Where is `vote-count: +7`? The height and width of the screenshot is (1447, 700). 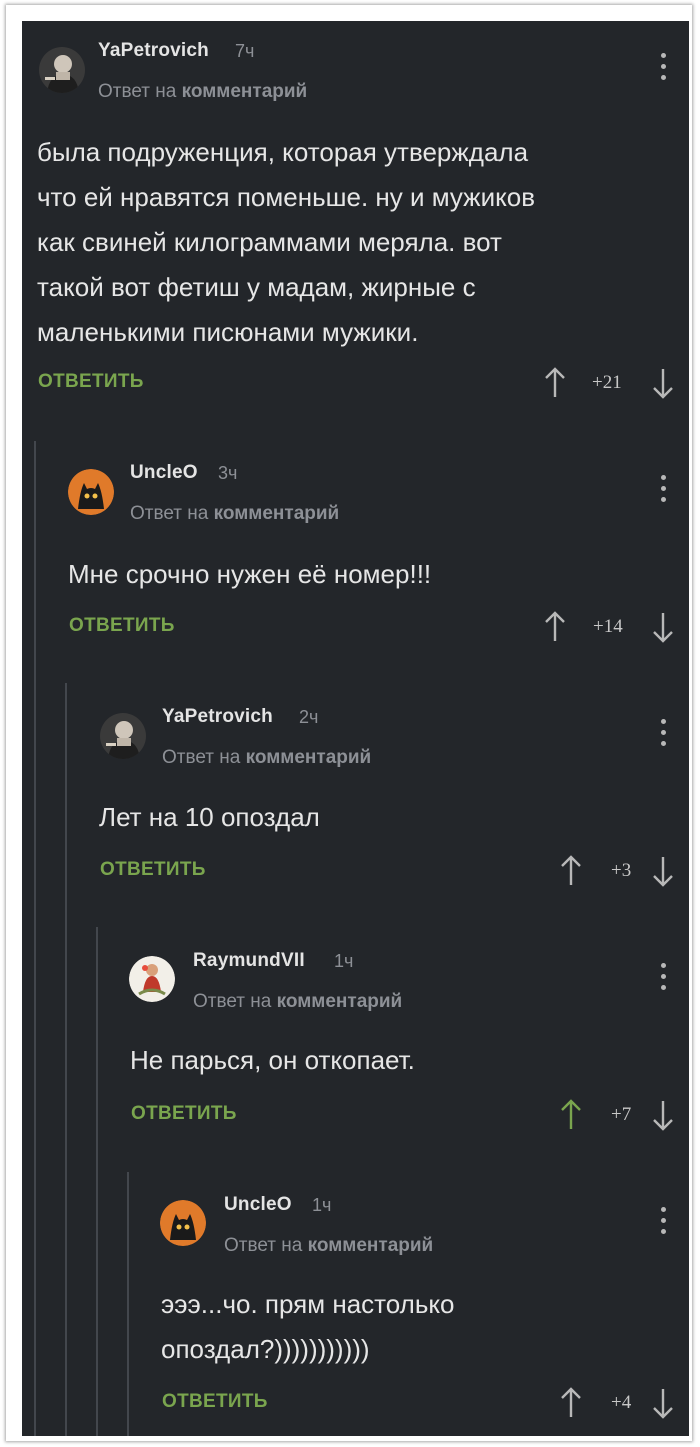
vote-count: +7 is located at coordinates (621, 1114).